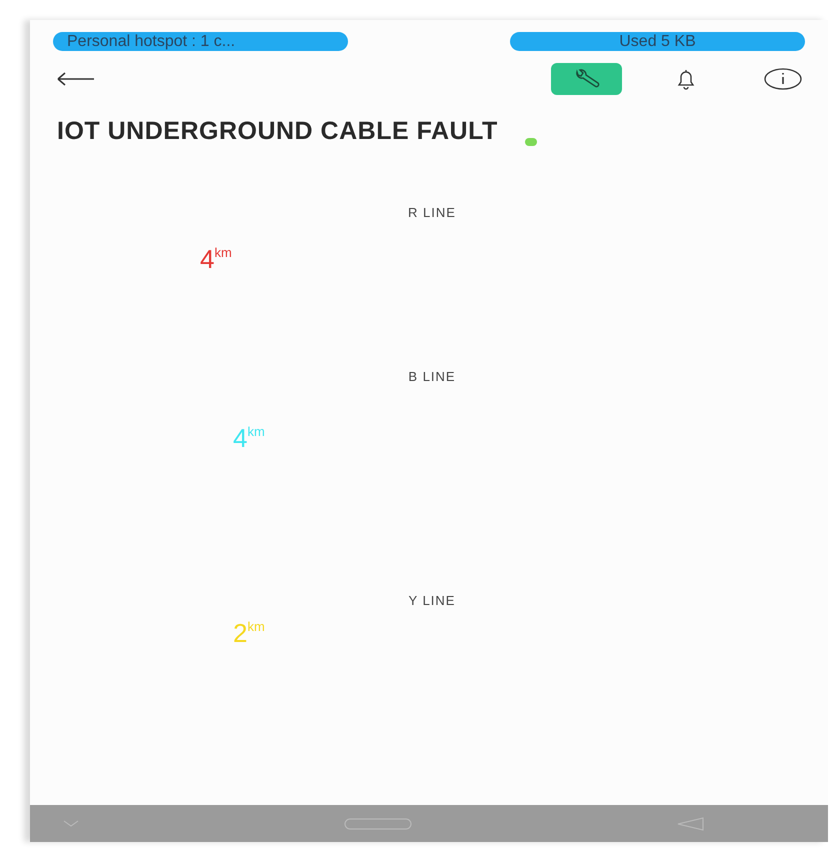 The height and width of the screenshot is (856, 835). What do you see at coordinates (432, 600) in the screenshot?
I see `line-label: Y LINE` at bounding box center [432, 600].